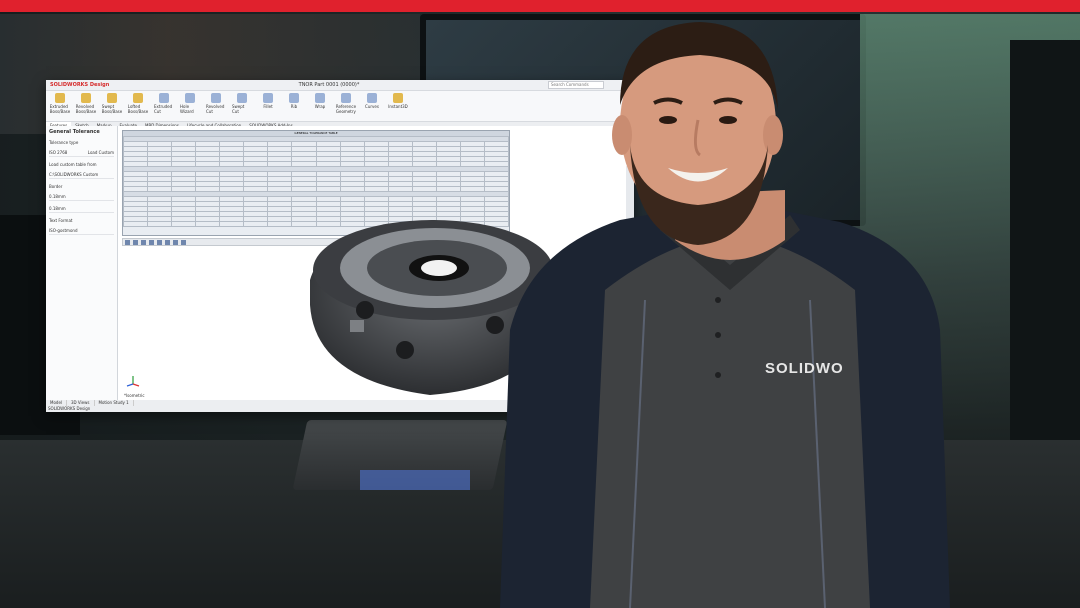 The image size is (1080, 608). I want to click on reference-geometry-button: Reference Geometry, so click(346, 106).